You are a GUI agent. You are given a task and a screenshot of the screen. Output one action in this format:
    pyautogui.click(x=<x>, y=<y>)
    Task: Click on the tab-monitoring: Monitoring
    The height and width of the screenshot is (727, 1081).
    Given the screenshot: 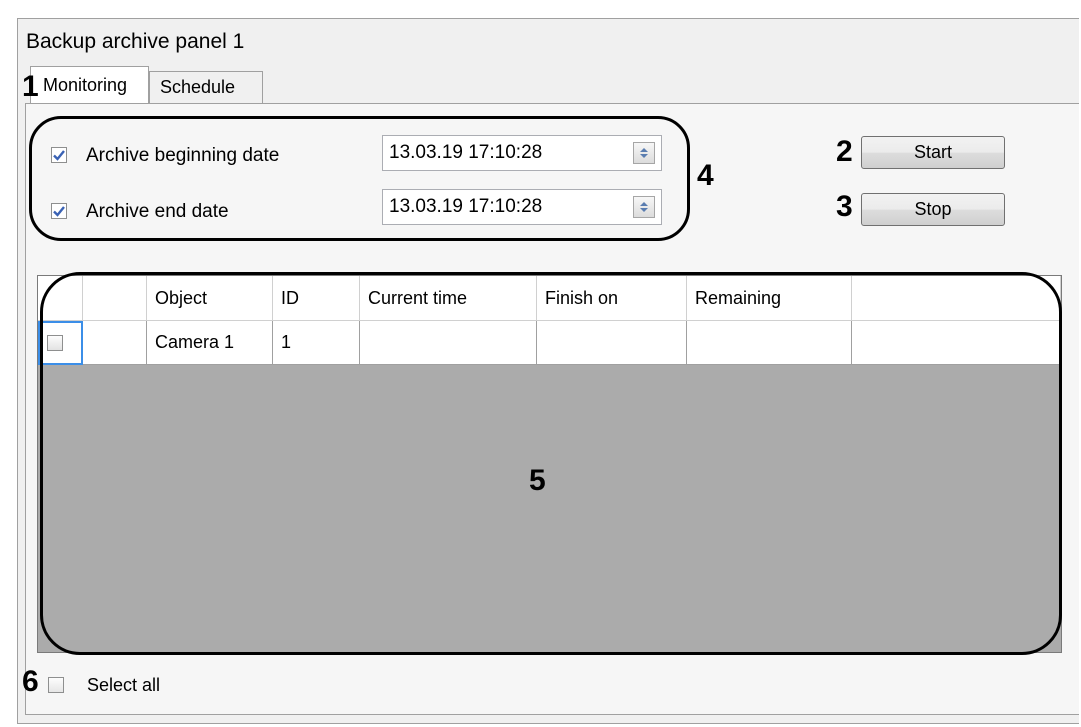 What is the action you would take?
    pyautogui.click(x=89, y=85)
    